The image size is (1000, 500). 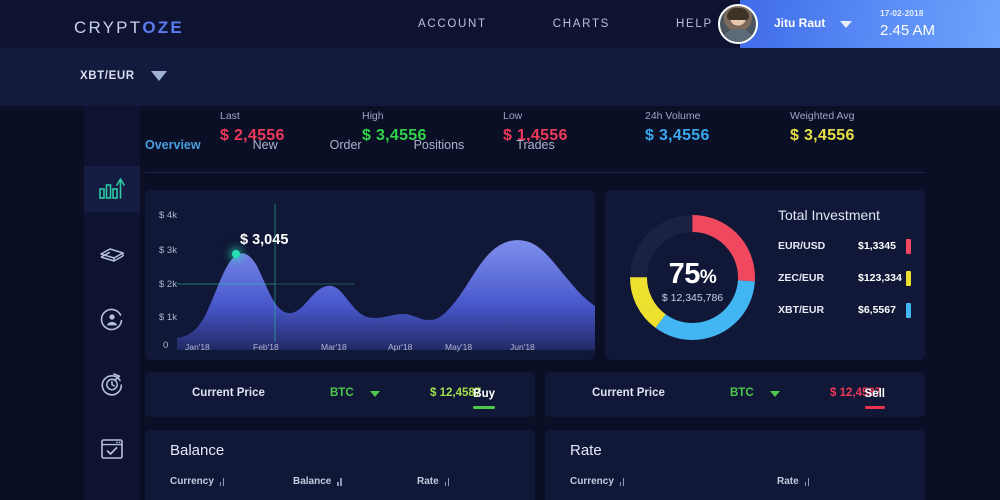 What do you see at coordinates (535, 155) in the screenshot?
I see `content-tabs: Overview New Order Positions Trades` at bounding box center [535, 155].